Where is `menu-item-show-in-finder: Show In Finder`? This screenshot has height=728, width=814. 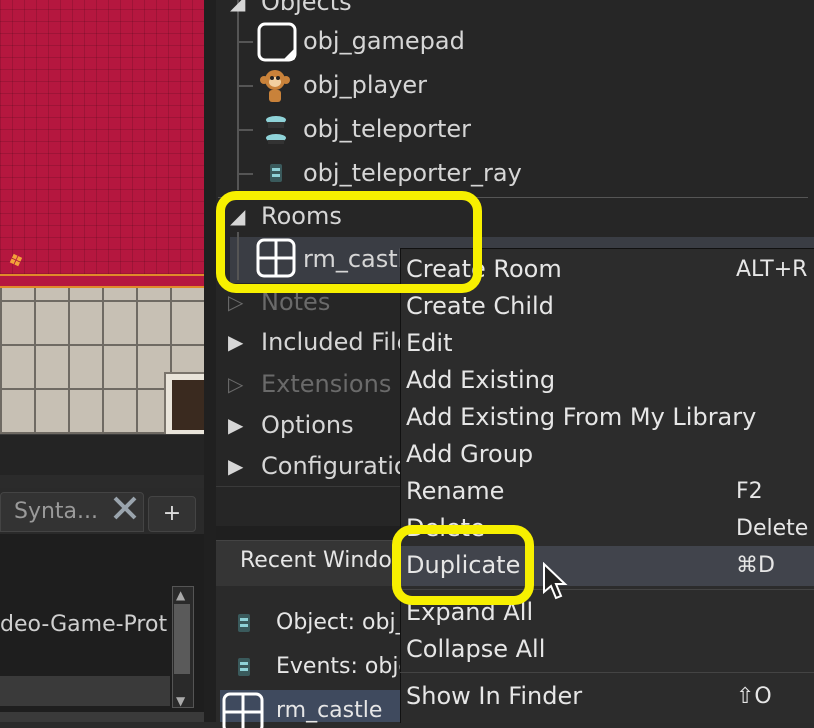 menu-item-show-in-finder: Show In Finder is located at coordinates (494, 696).